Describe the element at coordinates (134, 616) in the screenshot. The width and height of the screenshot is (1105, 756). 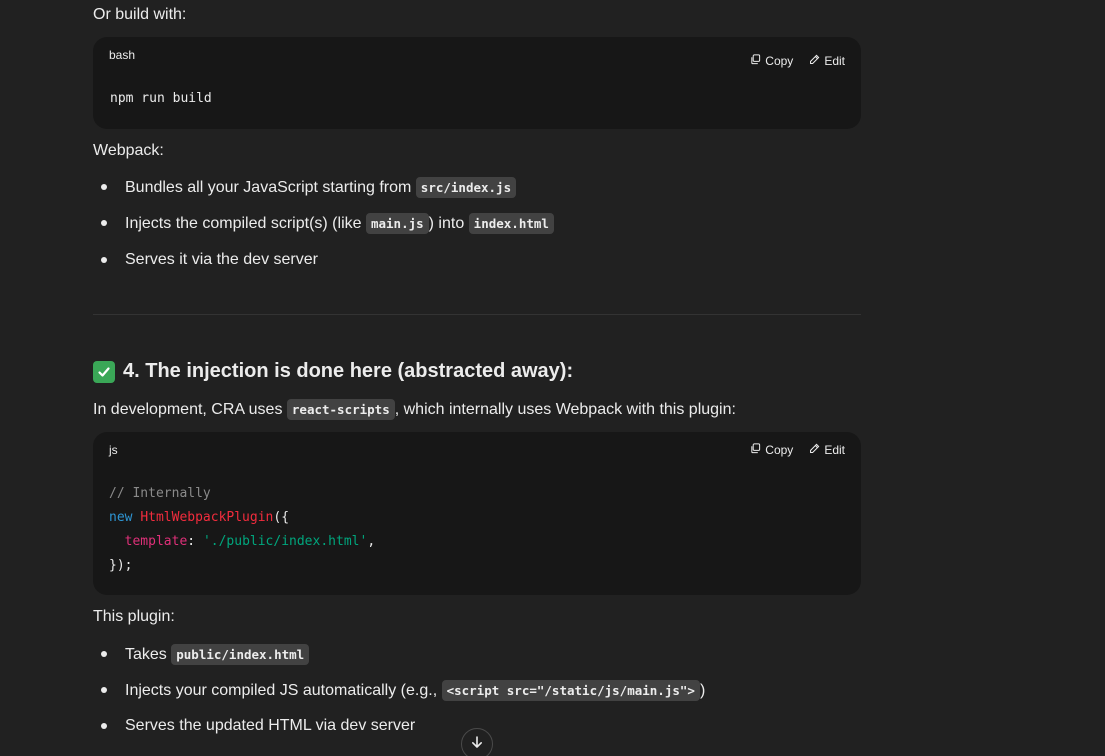
I see `plugin-label: This plugin:` at that location.